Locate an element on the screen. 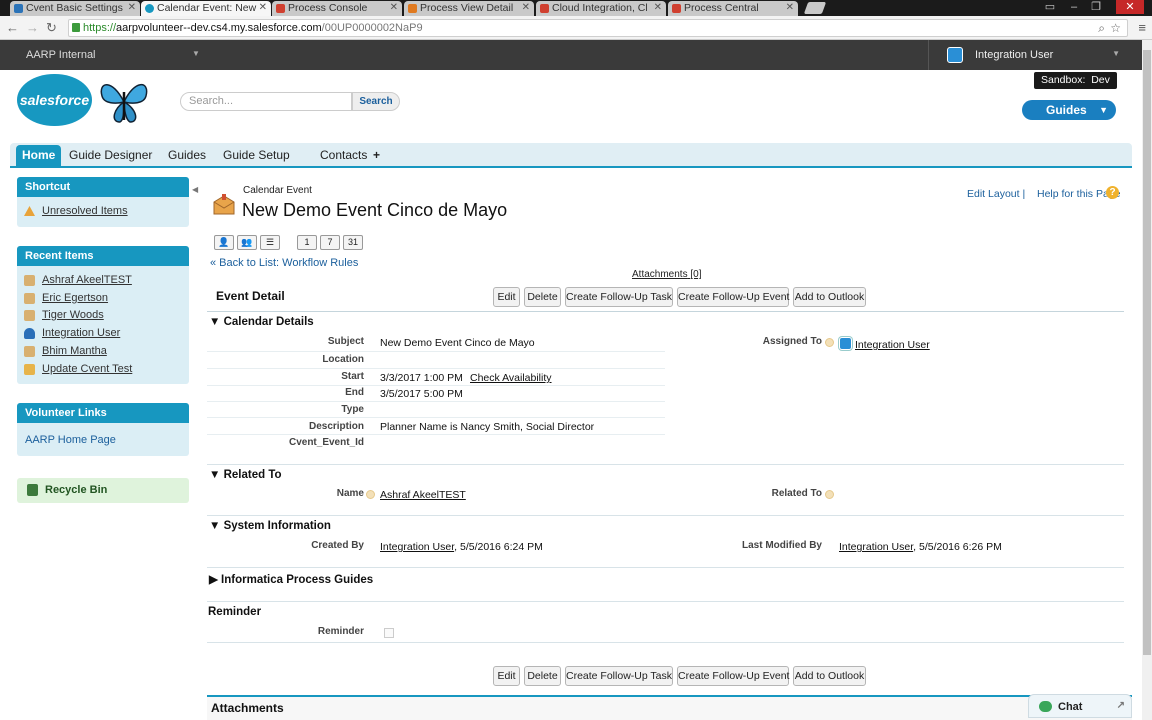 The image size is (1152, 720). browser-tab: Process Central ✕ is located at coordinates (733, 8).